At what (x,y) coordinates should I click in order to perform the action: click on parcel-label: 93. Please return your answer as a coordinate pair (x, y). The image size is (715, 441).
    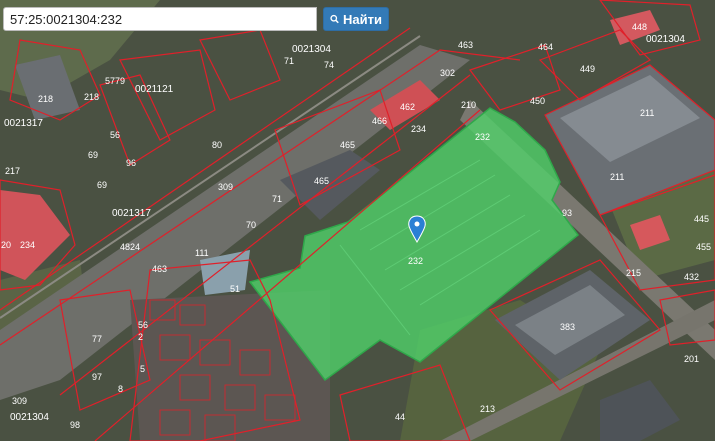
    Looking at the image, I should click on (567, 213).